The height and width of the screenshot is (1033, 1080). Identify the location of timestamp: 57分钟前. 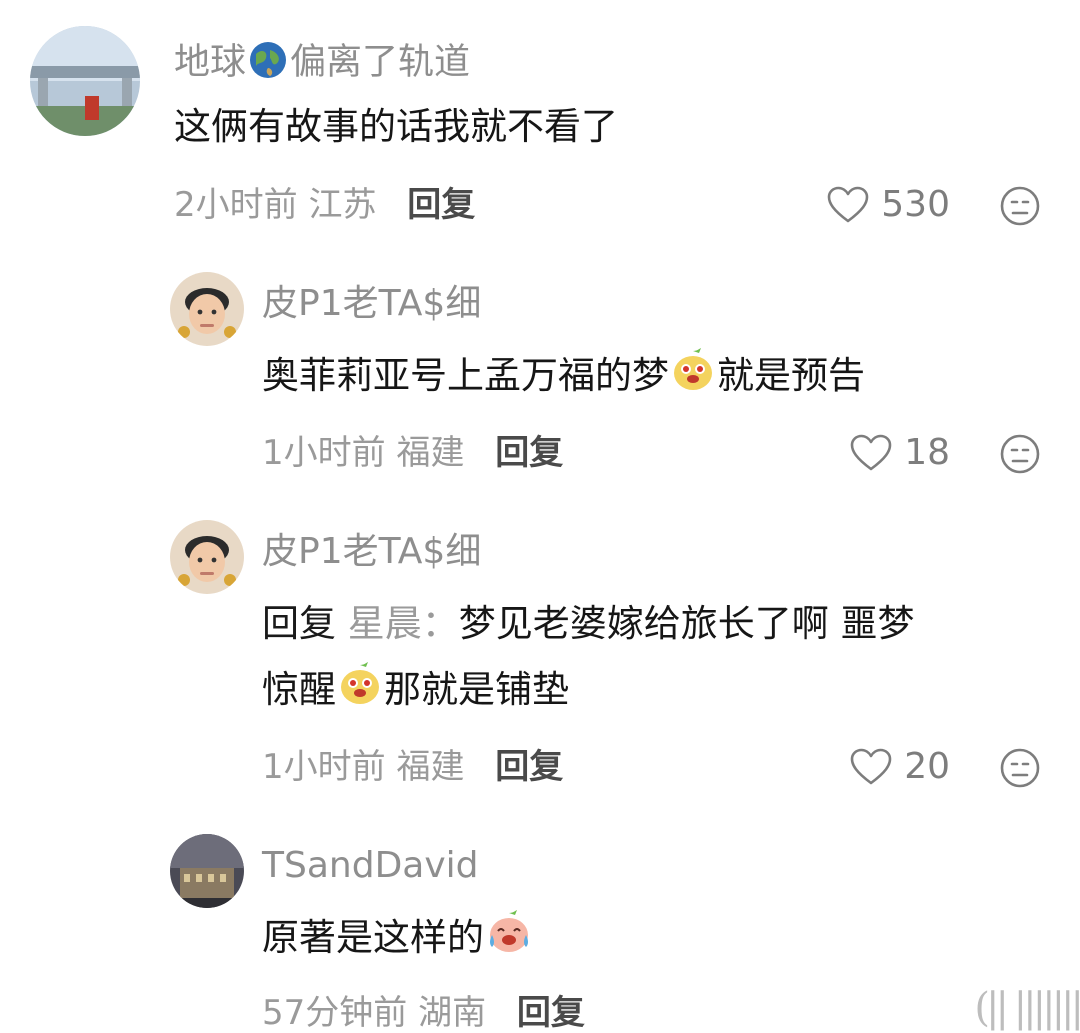
(335, 1013).